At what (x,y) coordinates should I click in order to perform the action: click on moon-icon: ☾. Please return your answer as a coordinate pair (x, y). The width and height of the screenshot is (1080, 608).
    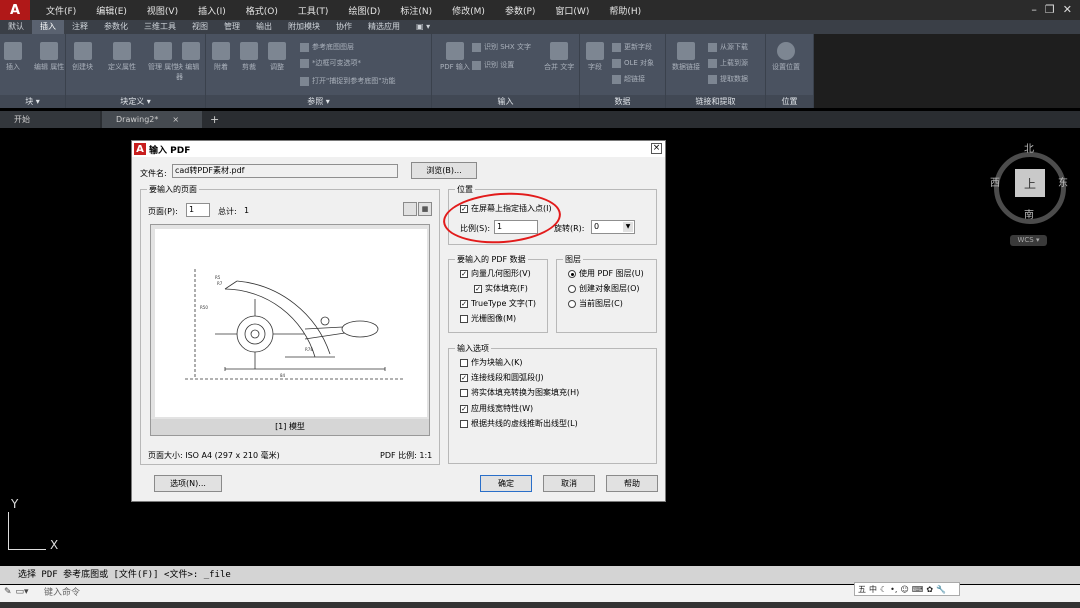
    Looking at the image, I should click on (883, 589).